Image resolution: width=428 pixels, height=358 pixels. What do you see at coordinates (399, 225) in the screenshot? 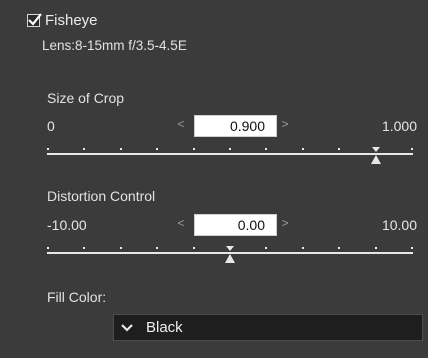
I see `distortion-control-max-label: 10.00` at bounding box center [399, 225].